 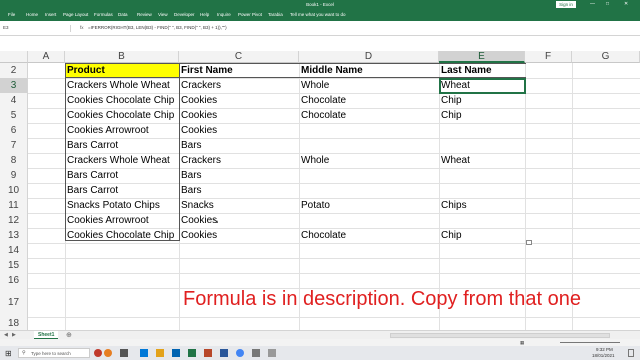 What do you see at coordinates (14, 302) in the screenshot?
I see `row-header-17: 17` at bounding box center [14, 302].